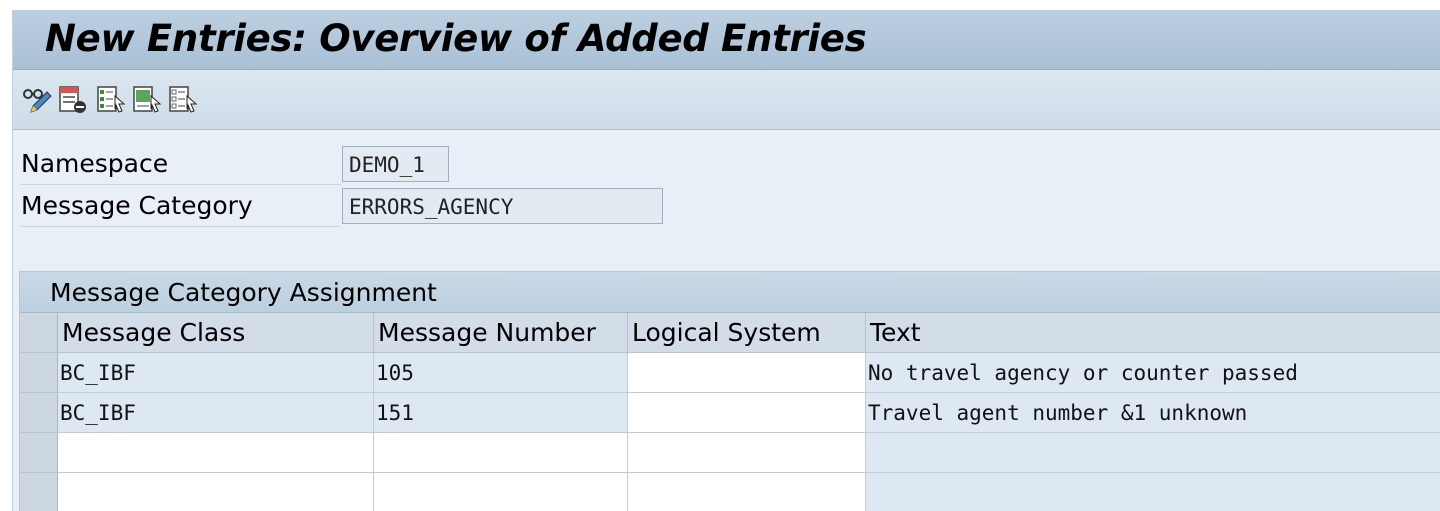  Describe the element at coordinates (501, 333) in the screenshot. I see `col-header-message-number: Message Number` at that location.